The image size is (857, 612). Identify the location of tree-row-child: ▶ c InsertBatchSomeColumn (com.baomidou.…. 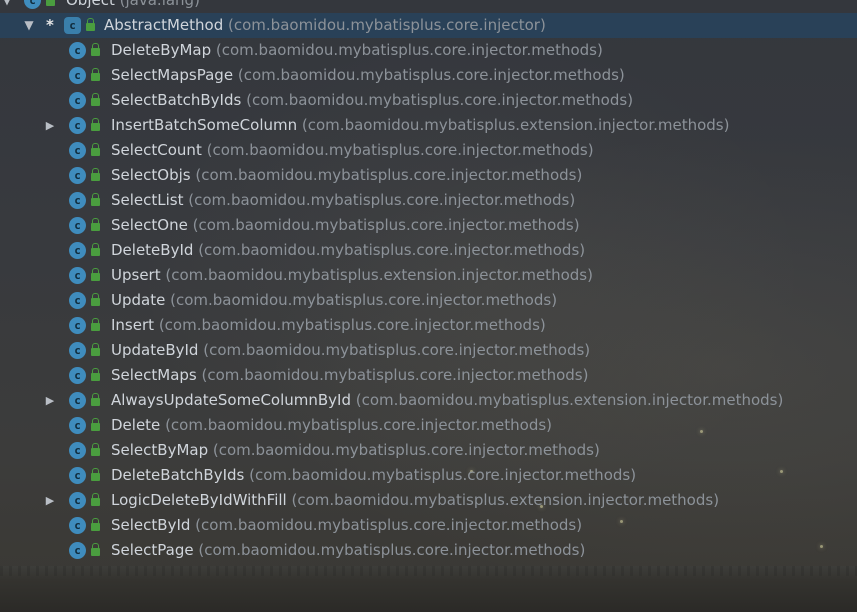
(428, 125).